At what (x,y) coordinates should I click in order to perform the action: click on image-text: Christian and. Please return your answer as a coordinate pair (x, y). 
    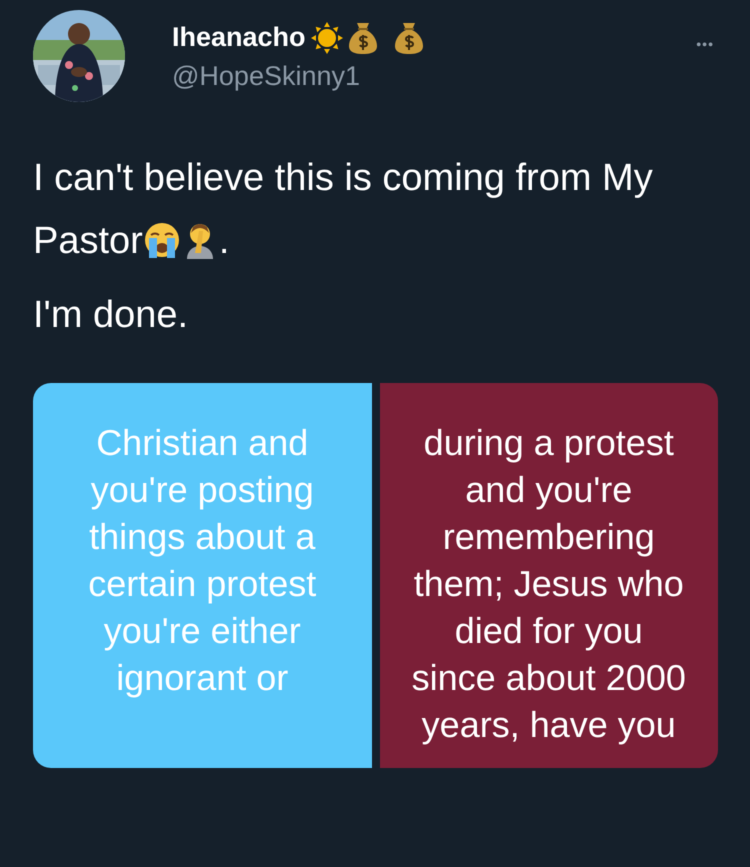
    Looking at the image, I should click on (202, 443).